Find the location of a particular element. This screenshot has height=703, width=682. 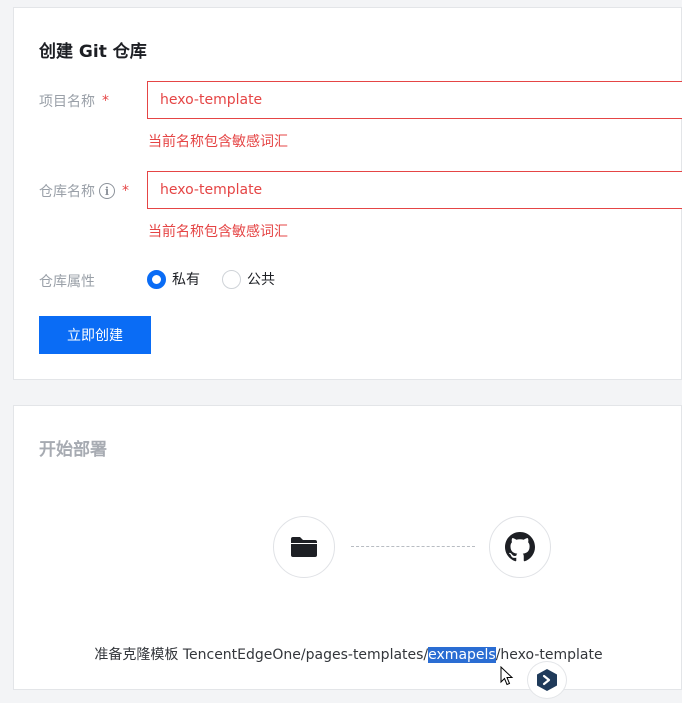

project-name-input is located at coordinates (414, 100).